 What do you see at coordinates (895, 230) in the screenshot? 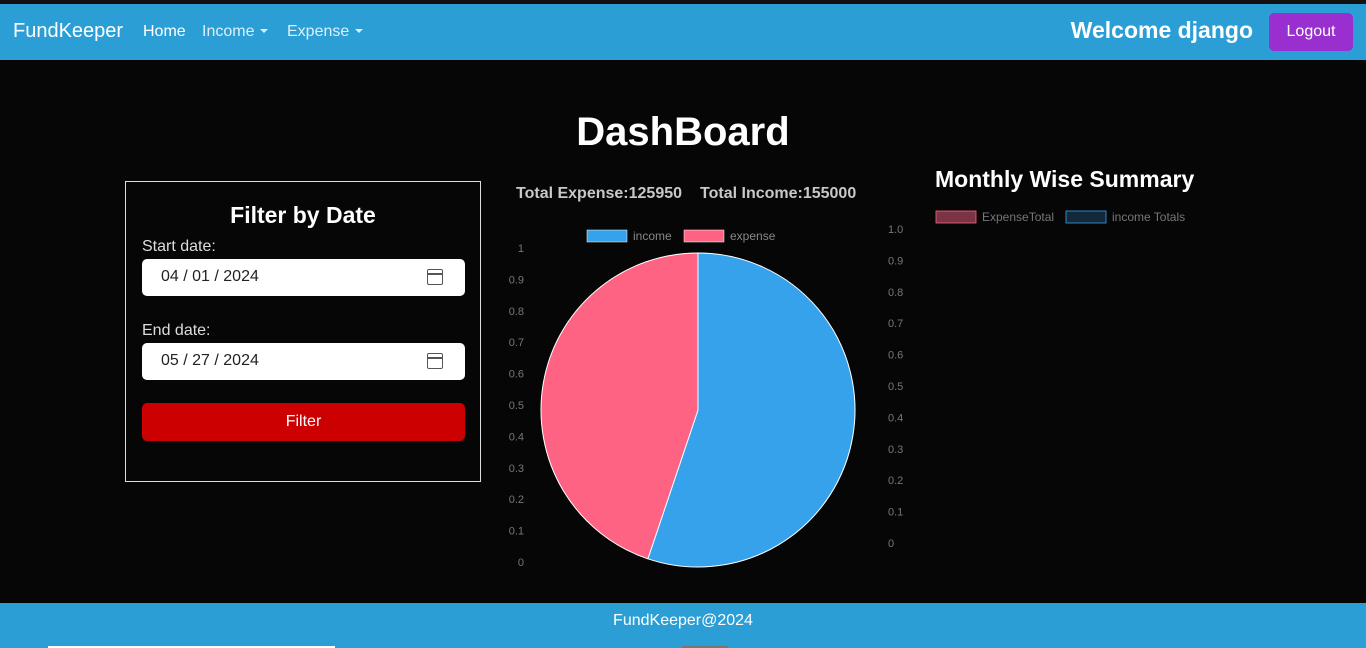
I see `y-tick-right: 1.0` at bounding box center [895, 230].